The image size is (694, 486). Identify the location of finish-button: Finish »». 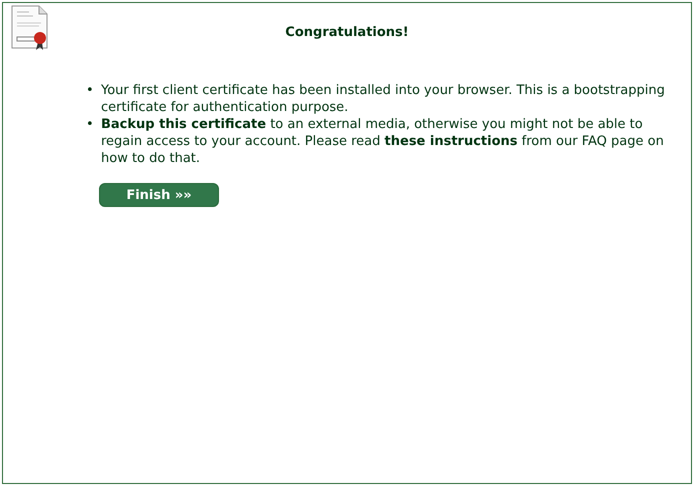
(159, 195).